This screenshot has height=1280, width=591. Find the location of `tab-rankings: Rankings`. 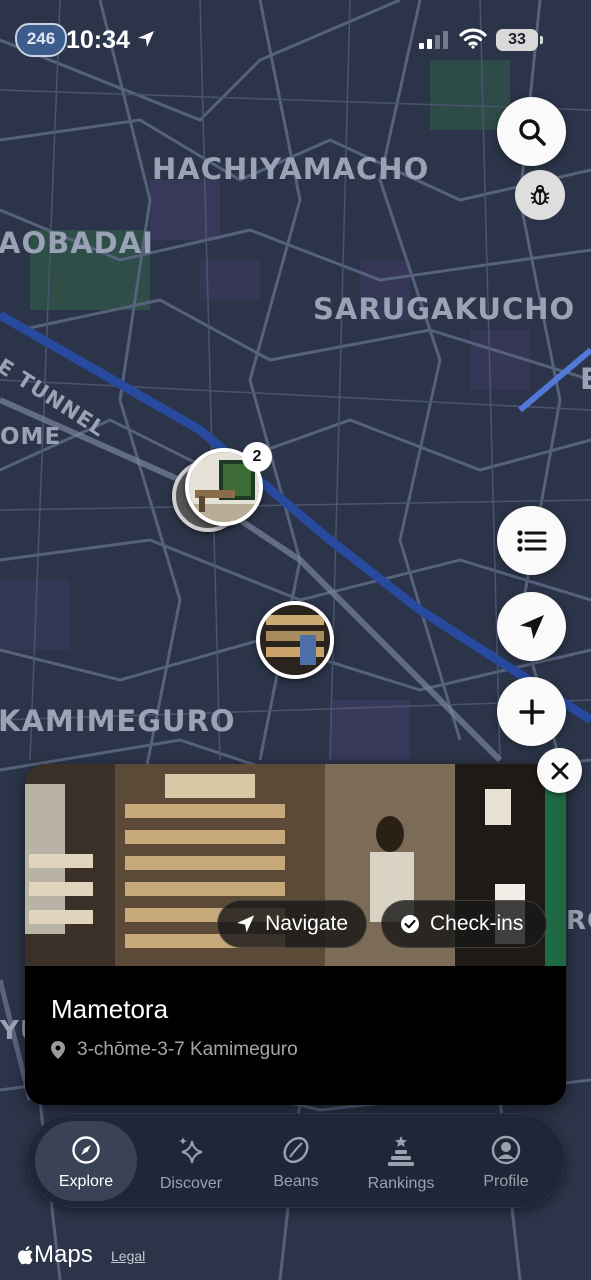

tab-rankings: Rankings is located at coordinates (401, 1161).